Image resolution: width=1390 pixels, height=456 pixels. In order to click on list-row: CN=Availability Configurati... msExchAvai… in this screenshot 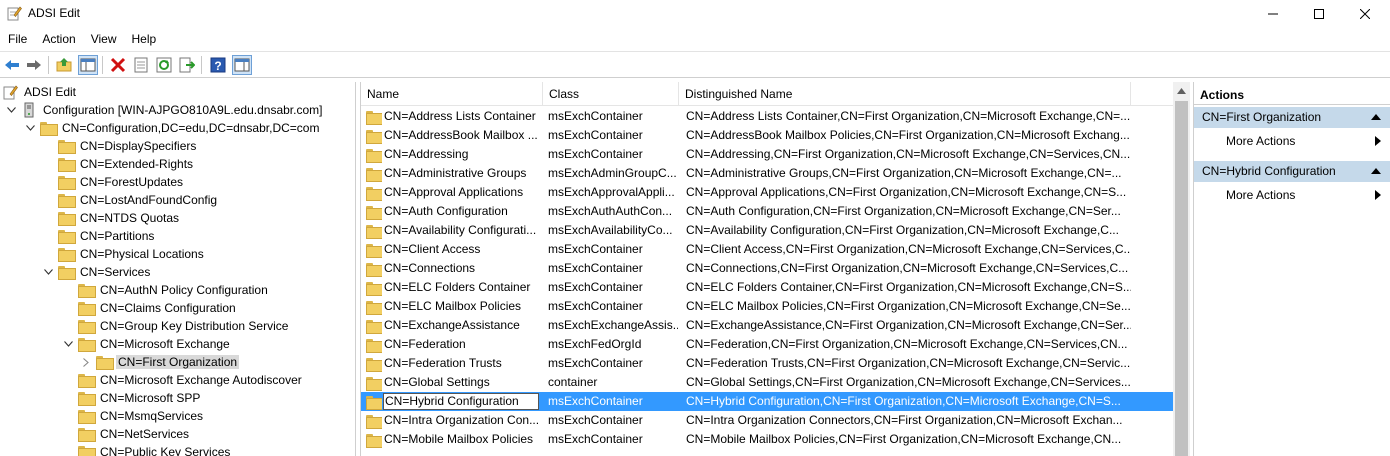, I will do `click(767, 230)`.